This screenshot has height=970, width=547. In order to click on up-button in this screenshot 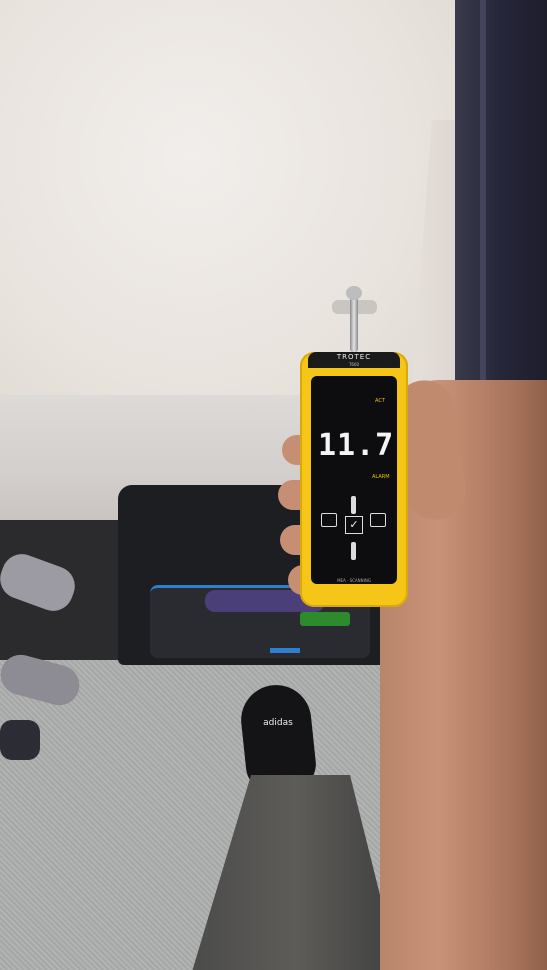, I will do `click(353, 505)`.